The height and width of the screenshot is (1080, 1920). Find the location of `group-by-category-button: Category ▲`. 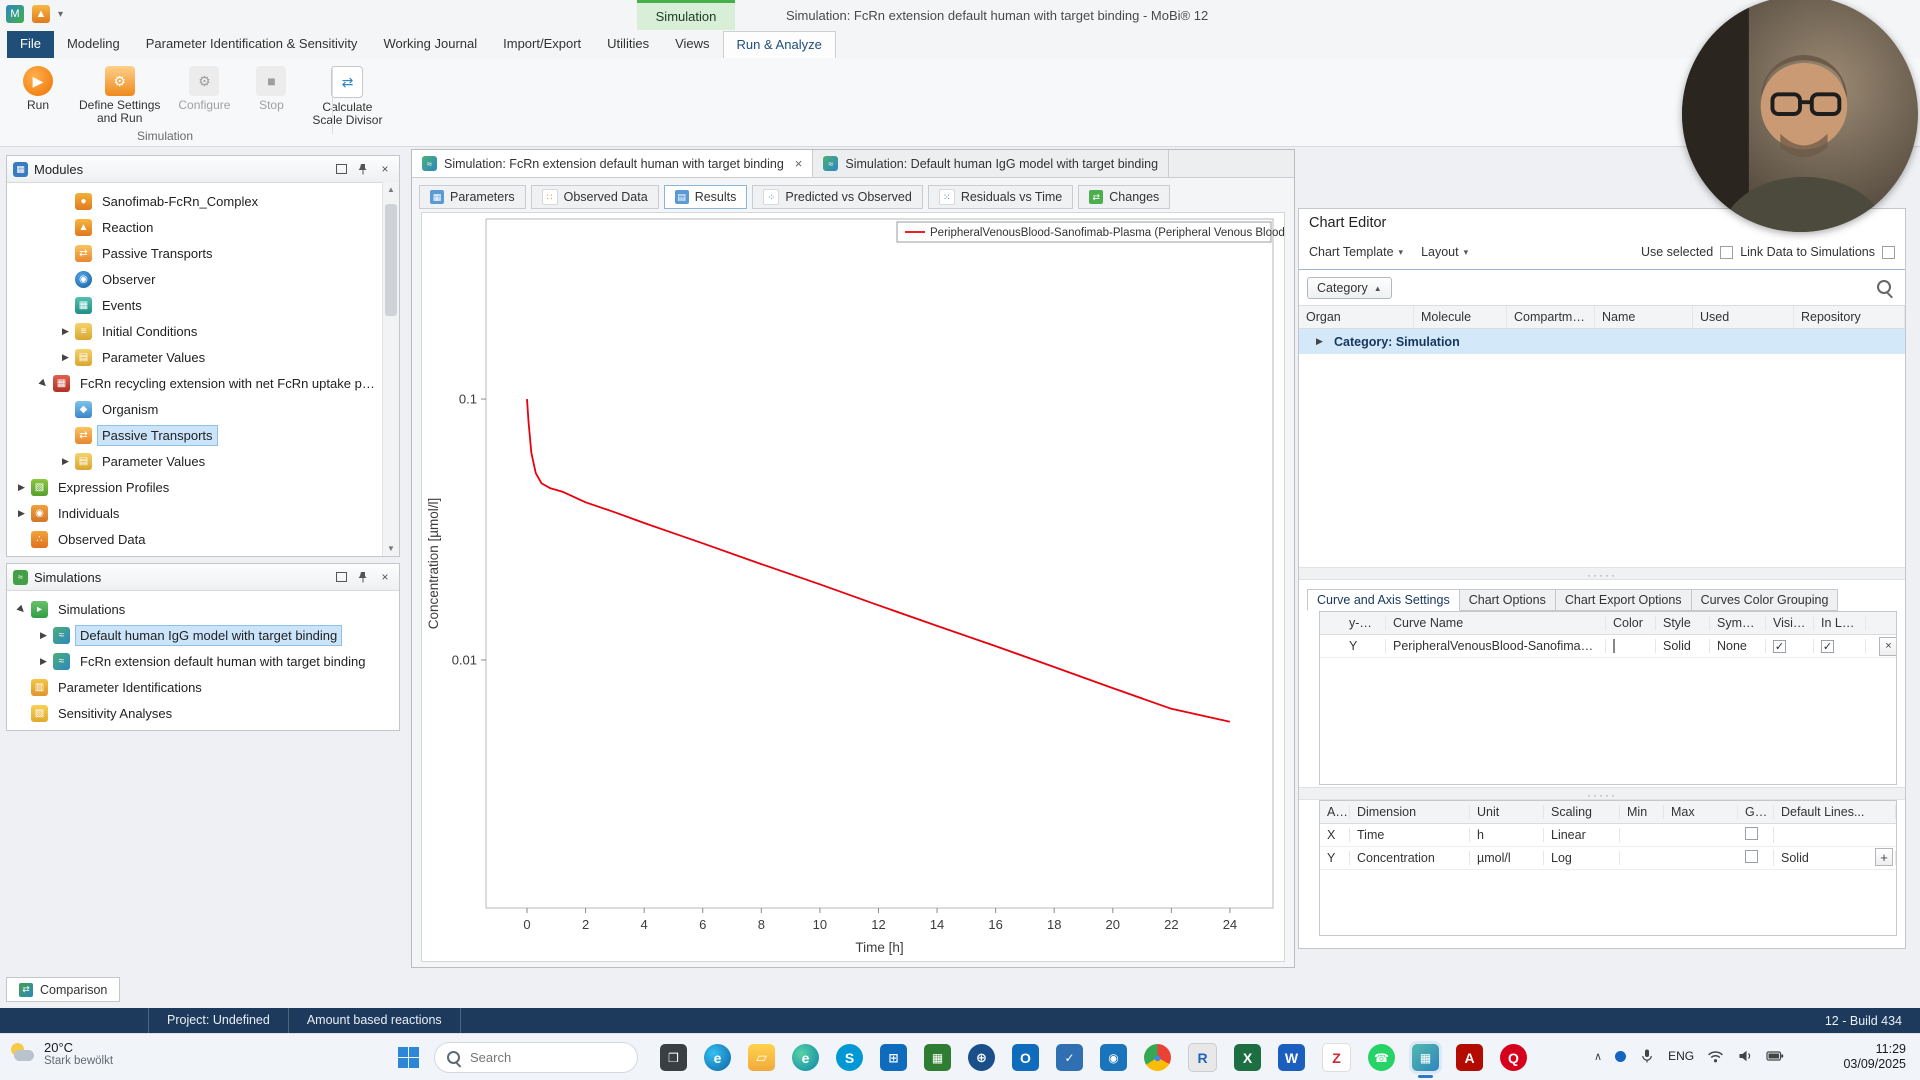

group-by-category-button: Category ▲ is located at coordinates (1349, 288).